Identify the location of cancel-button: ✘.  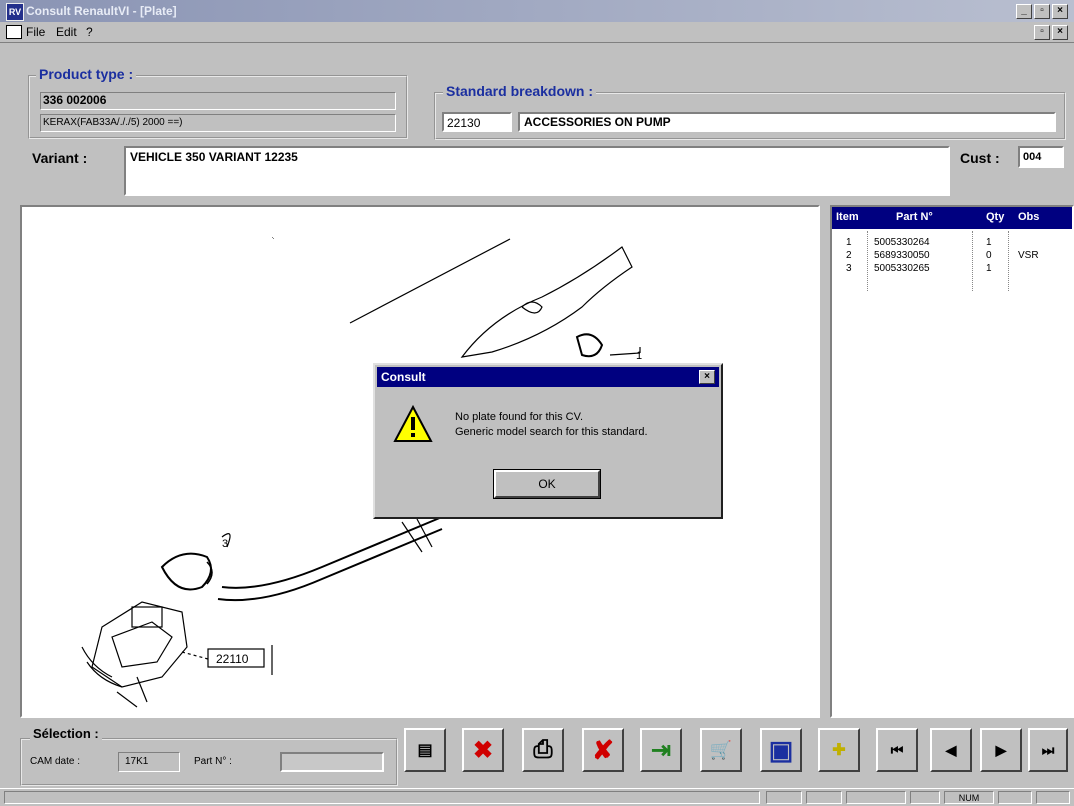
(603, 750).